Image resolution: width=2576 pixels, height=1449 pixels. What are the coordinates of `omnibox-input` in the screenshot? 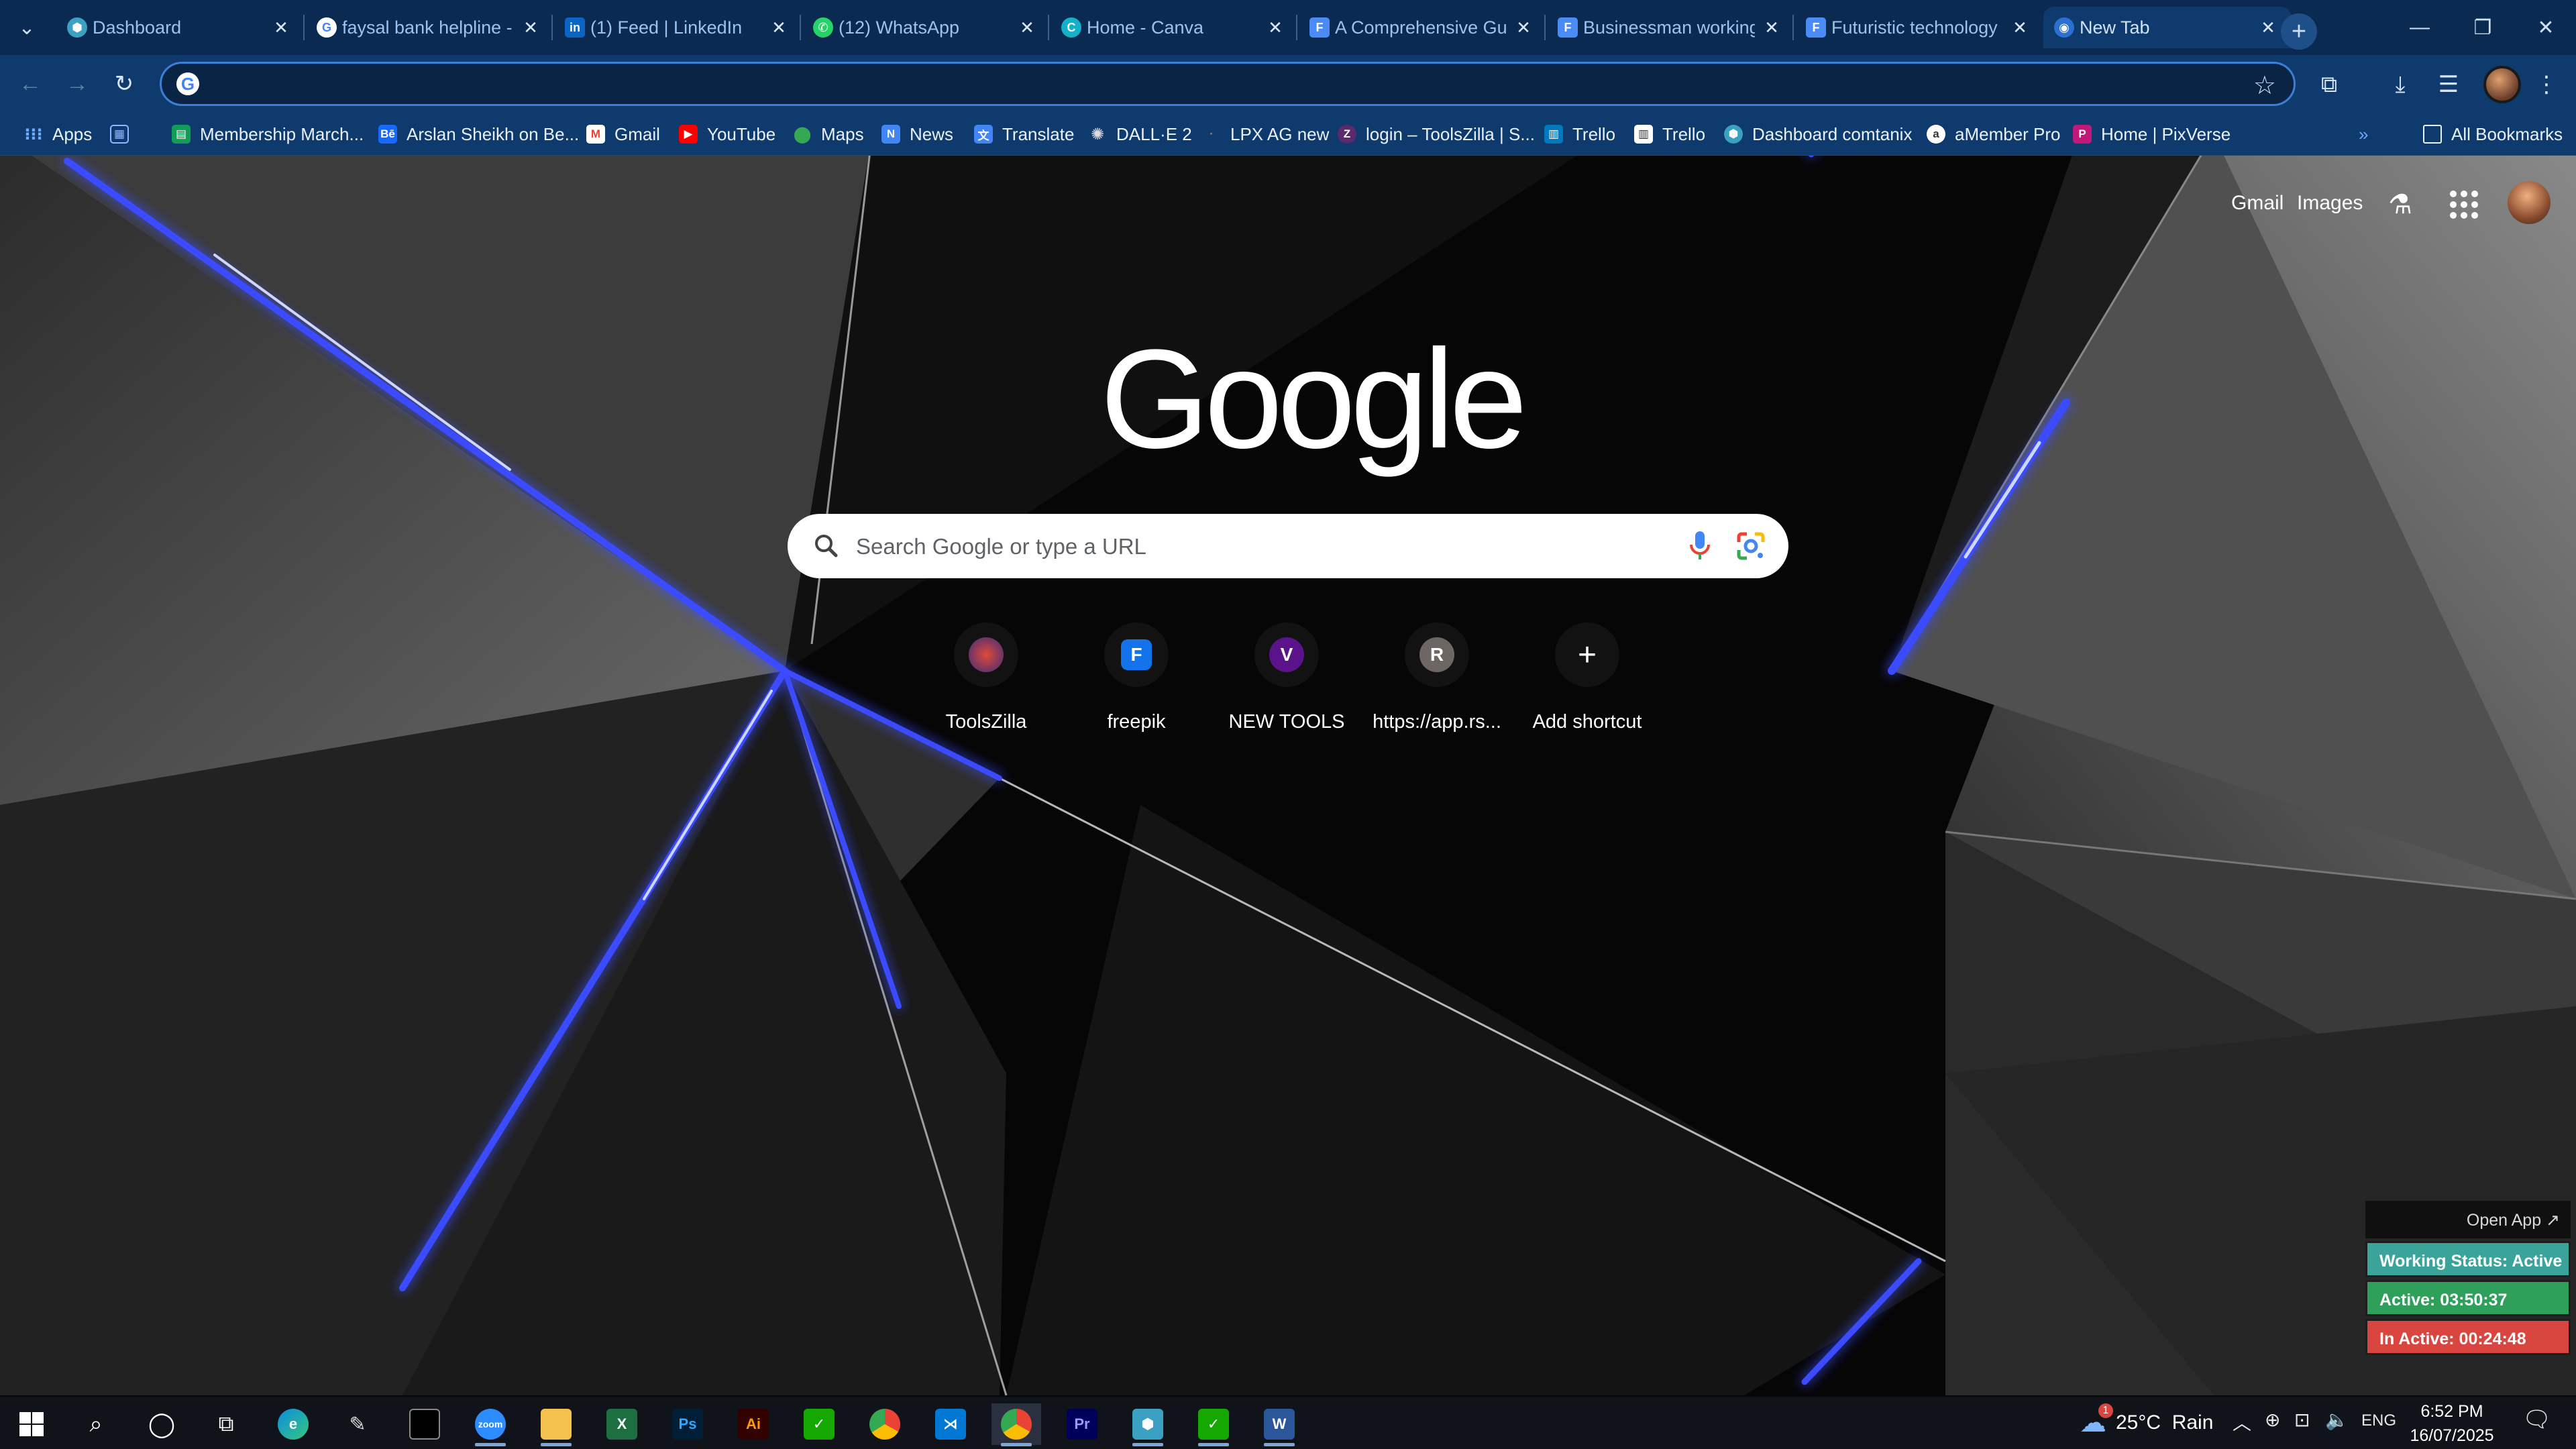 It's located at (1253, 83).